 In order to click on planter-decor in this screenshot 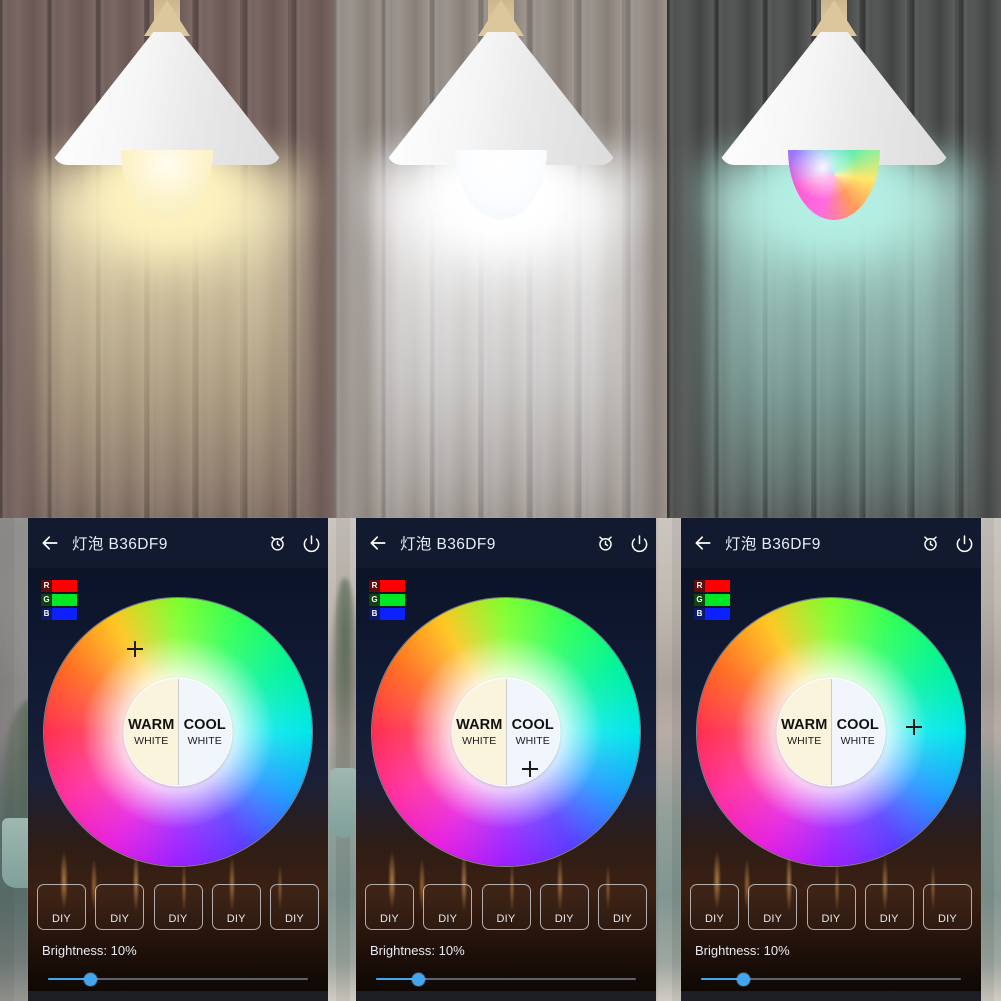, I will do `click(344, 803)`.